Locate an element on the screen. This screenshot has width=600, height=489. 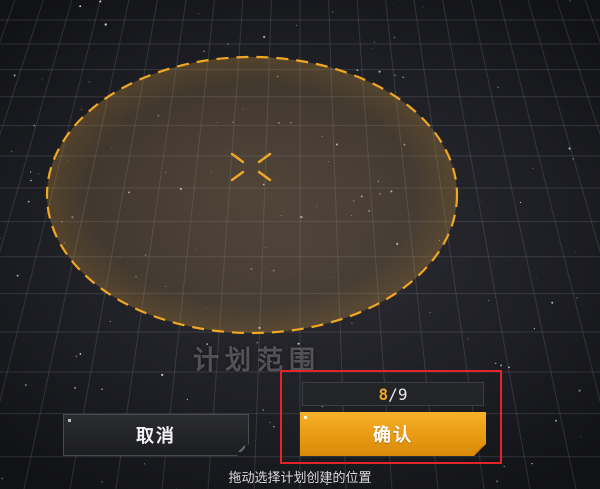
hint-text: 拖动选择计划创建的位置 is located at coordinates (300, 478).